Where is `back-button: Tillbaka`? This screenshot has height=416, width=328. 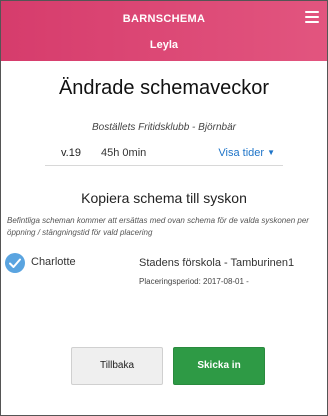 back-button: Tillbaka is located at coordinates (117, 366).